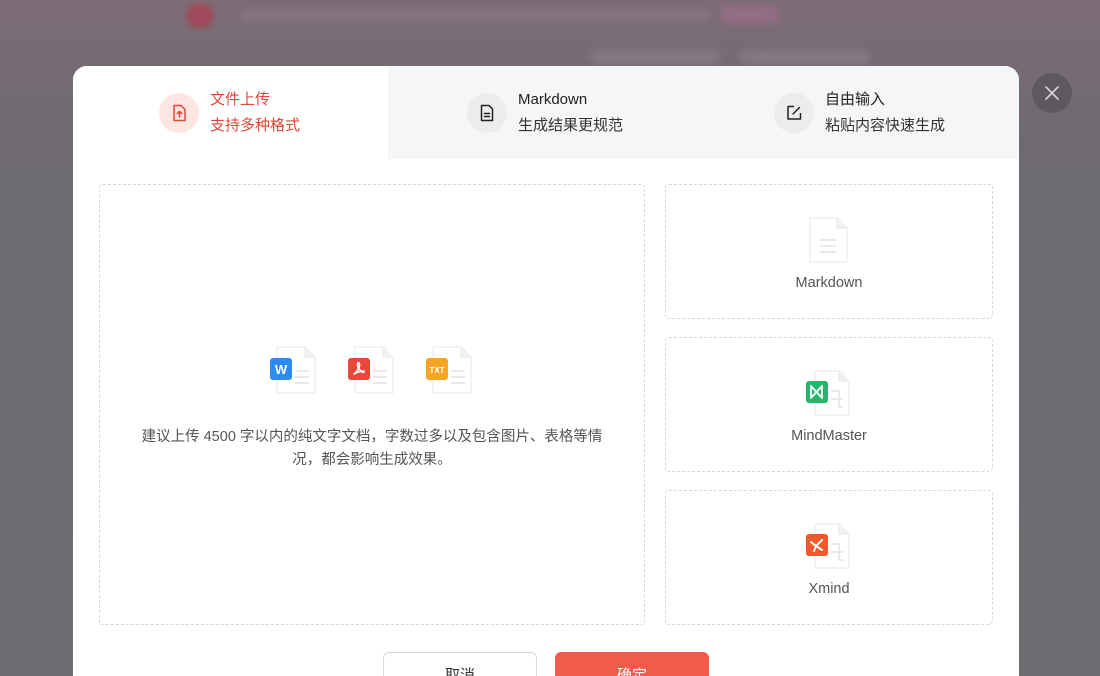 Image resolution: width=1100 pixels, height=676 pixels. What do you see at coordinates (861, 112) in the screenshot?
I see `tab-free-input: 自由输入 粘贴内容快速生成` at bounding box center [861, 112].